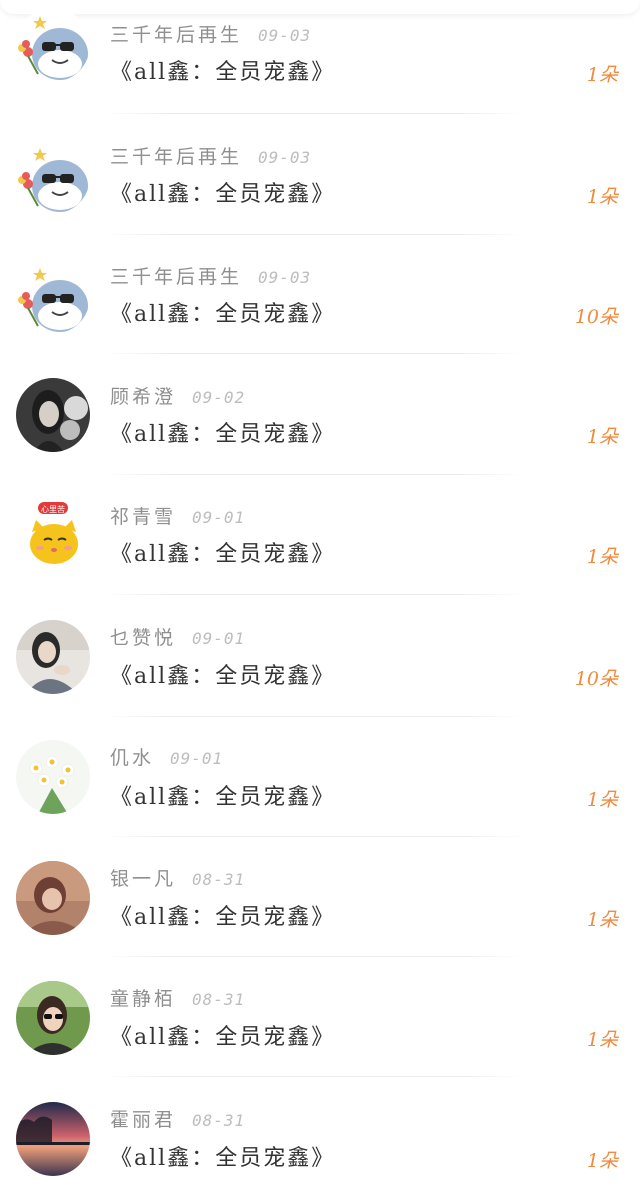 Image resolution: width=640 pixels, height=1190 pixels. I want to click on list-item: 三千年后再生 09-03 《all鑫：全员宠鑫》 10朵, so click(320, 291).